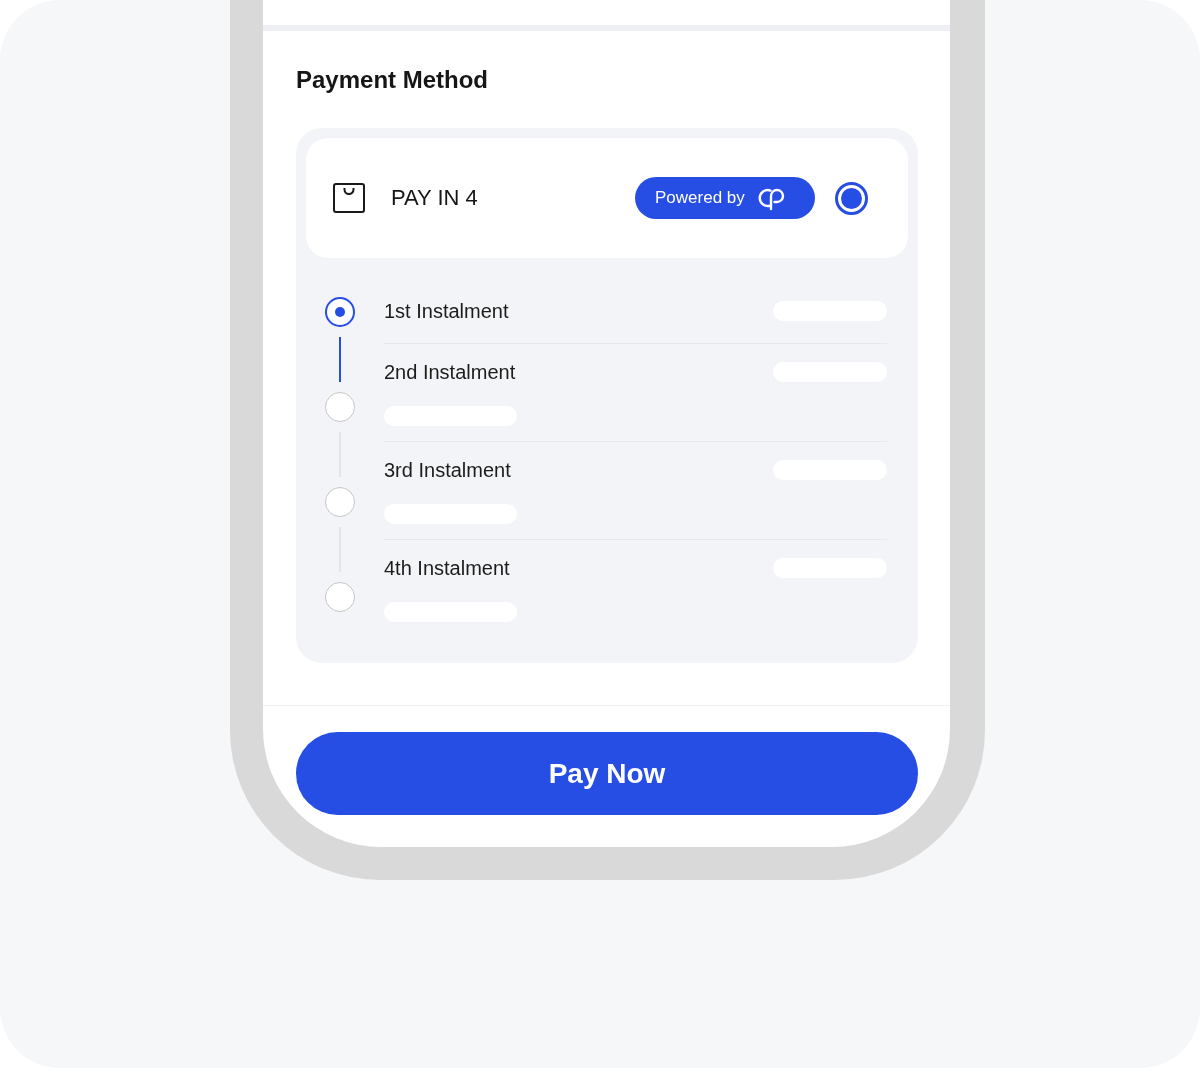 This screenshot has width=1200, height=1068. What do you see at coordinates (349, 198) in the screenshot?
I see `shopping-bag-icon` at bounding box center [349, 198].